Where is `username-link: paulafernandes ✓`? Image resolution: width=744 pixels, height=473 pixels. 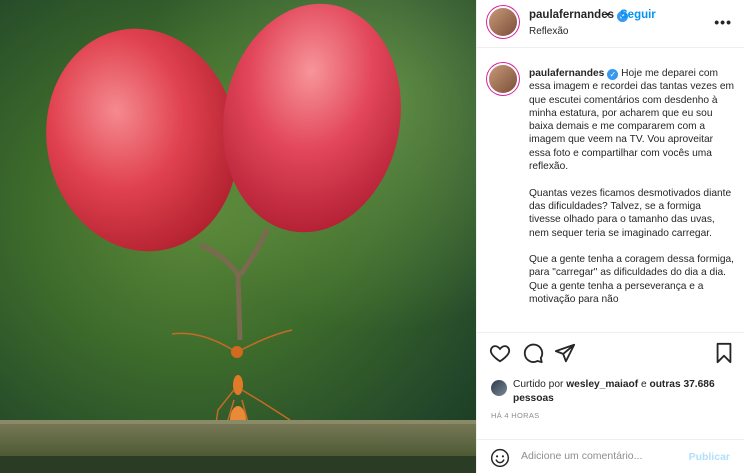
username-link: paulafernandes ✓ is located at coordinates (578, 15).